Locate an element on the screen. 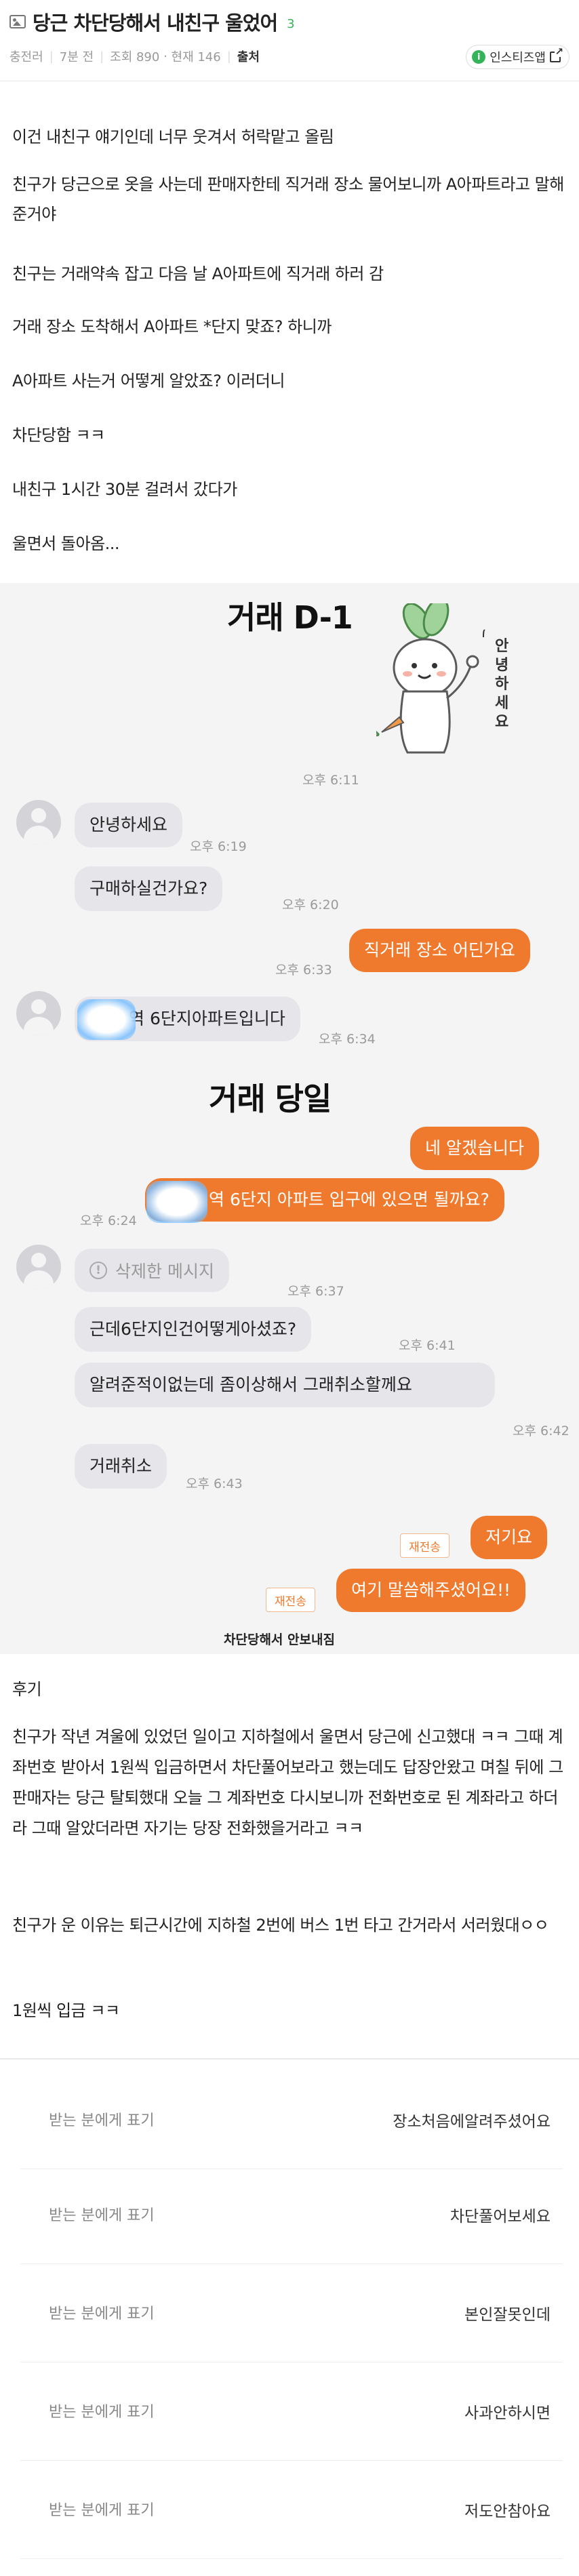 The height and width of the screenshot is (2576, 579). incoming-message: 구매하실건가요? is located at coordinates (149, 888).